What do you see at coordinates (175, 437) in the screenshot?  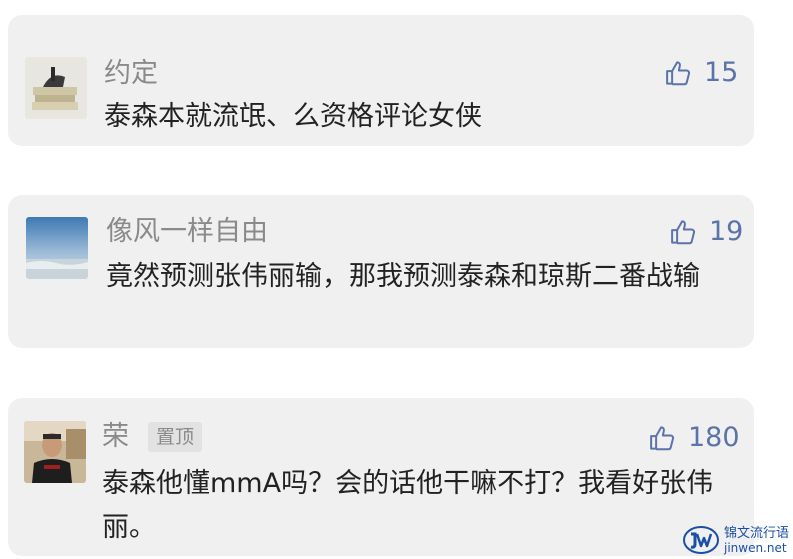 I see `pinned-badge: 置顶` at bounding box center [175, 437].